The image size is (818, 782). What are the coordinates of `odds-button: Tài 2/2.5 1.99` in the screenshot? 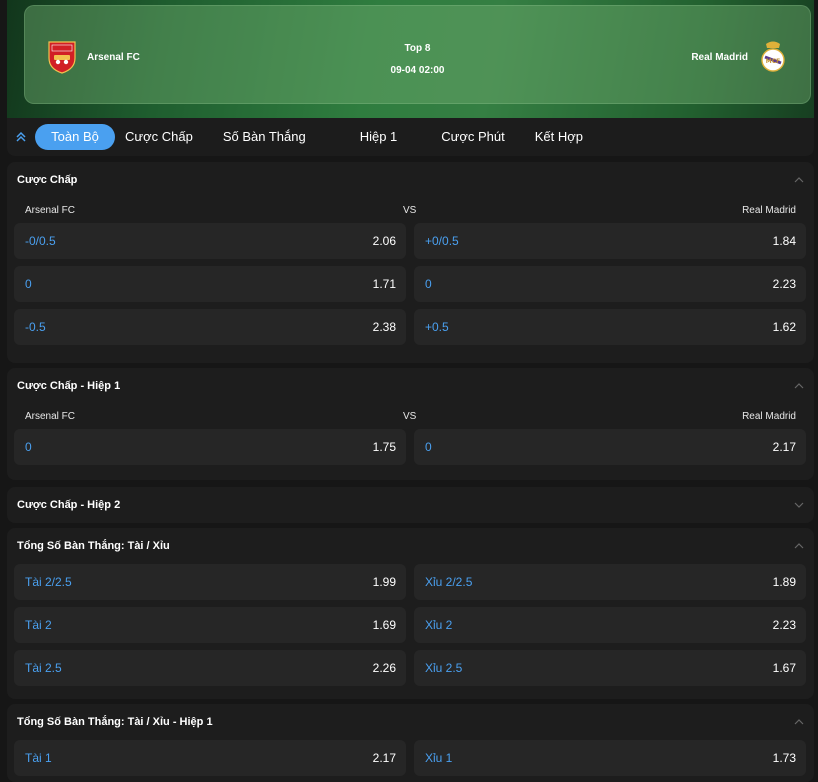 It's located at (210, 582).